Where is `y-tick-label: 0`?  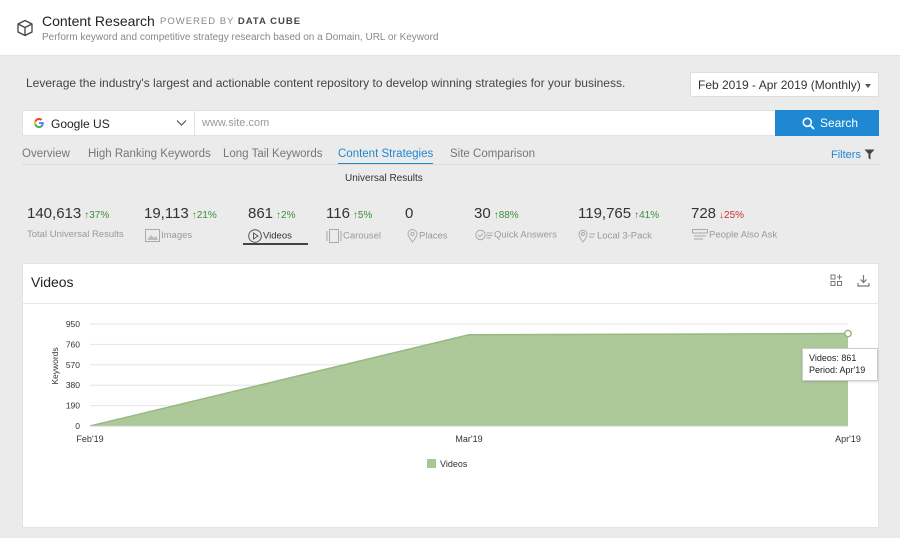
y-tick-label: 0 is located at coordinates (77, 426).